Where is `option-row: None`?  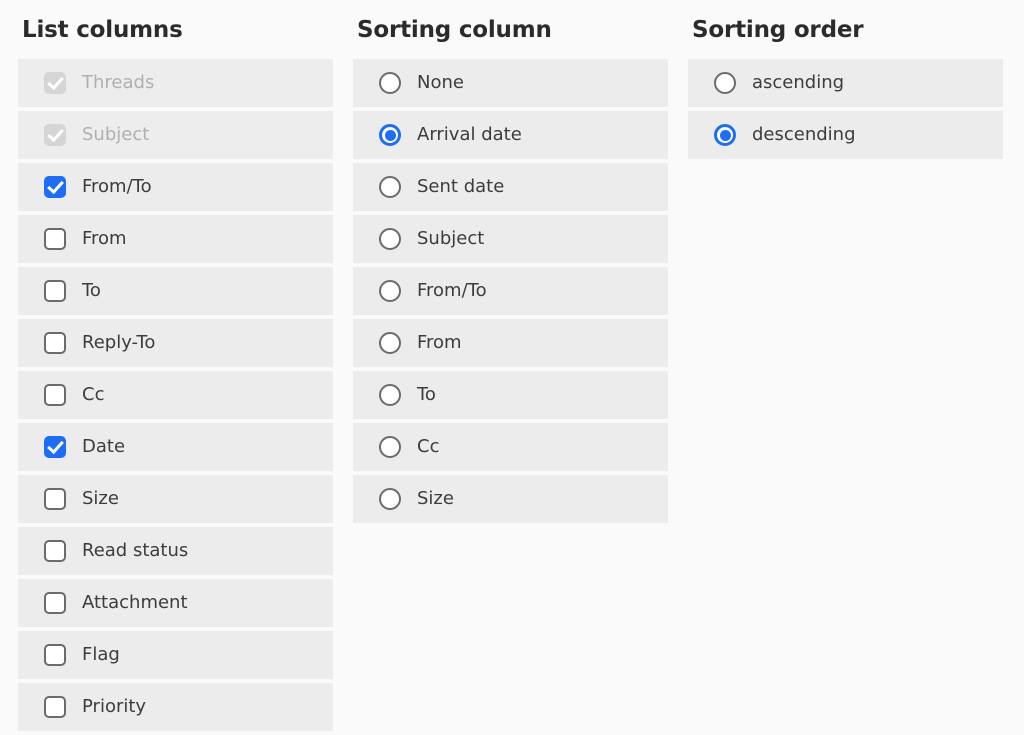 option-row: None is located at coordinates (510, 83).